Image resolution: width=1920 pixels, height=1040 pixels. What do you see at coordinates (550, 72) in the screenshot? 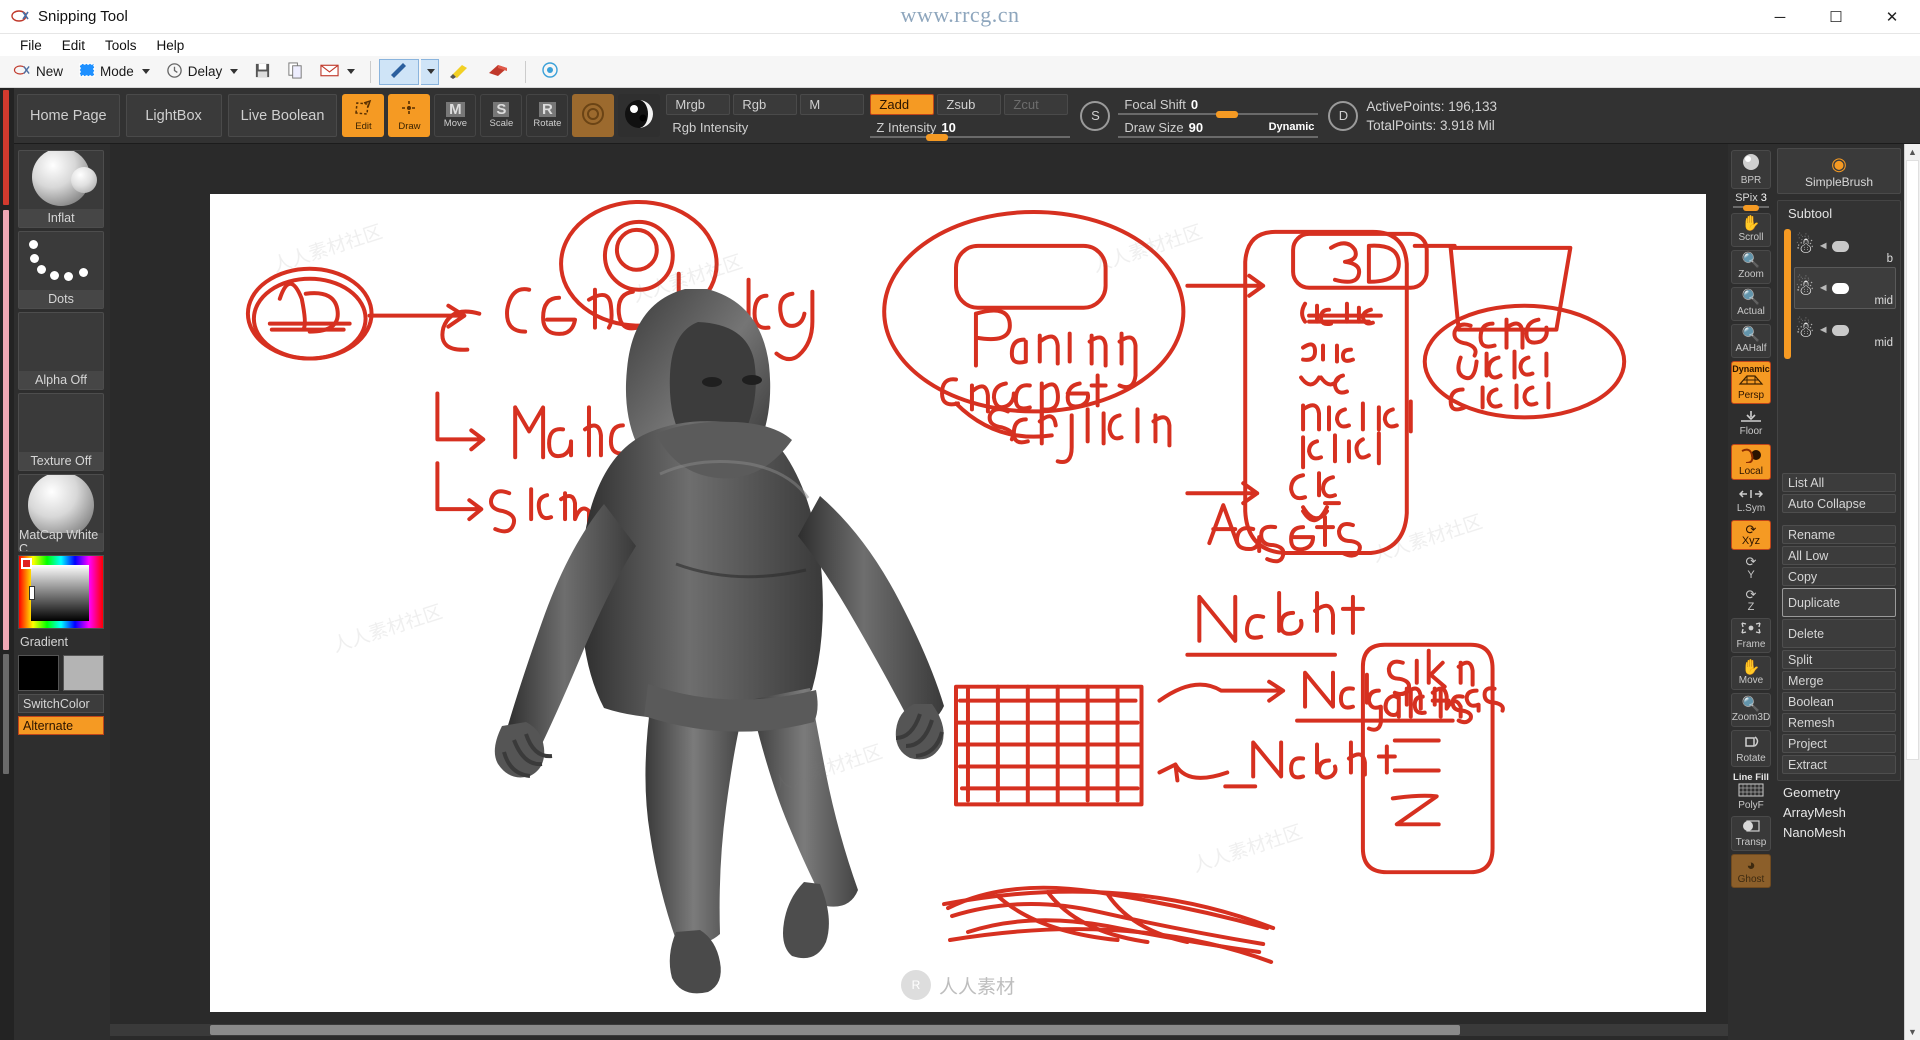
I see `paint3d-button` at bounding box center [550, 72].